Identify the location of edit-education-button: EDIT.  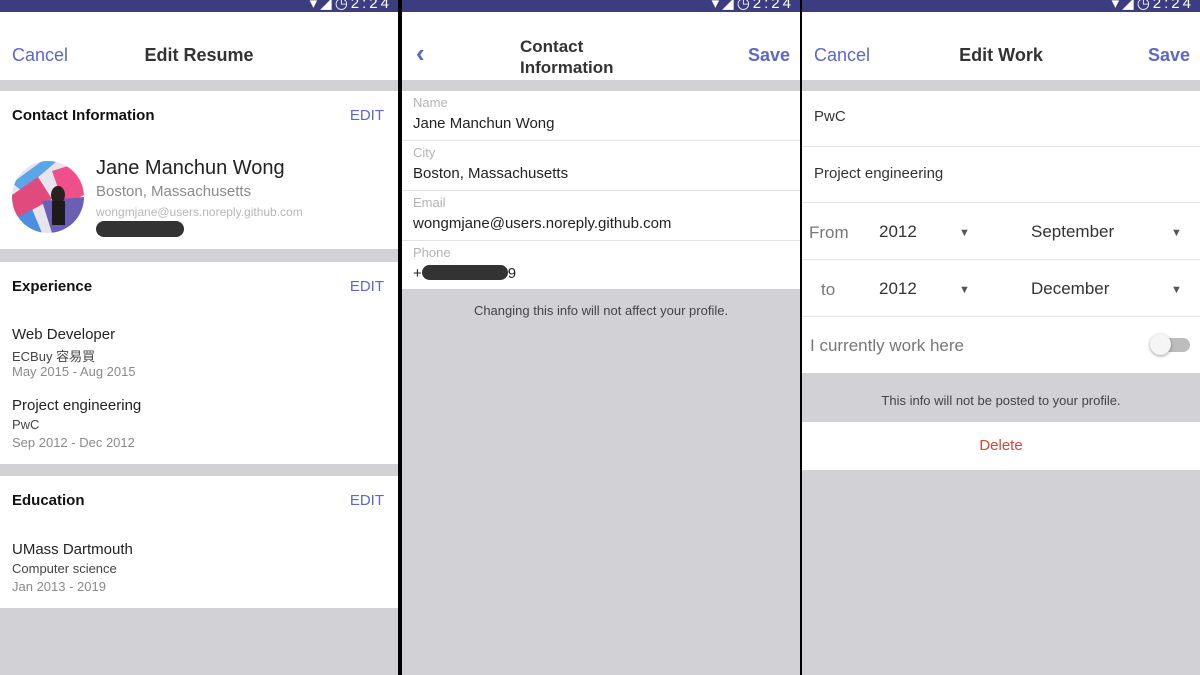
(367, 500).